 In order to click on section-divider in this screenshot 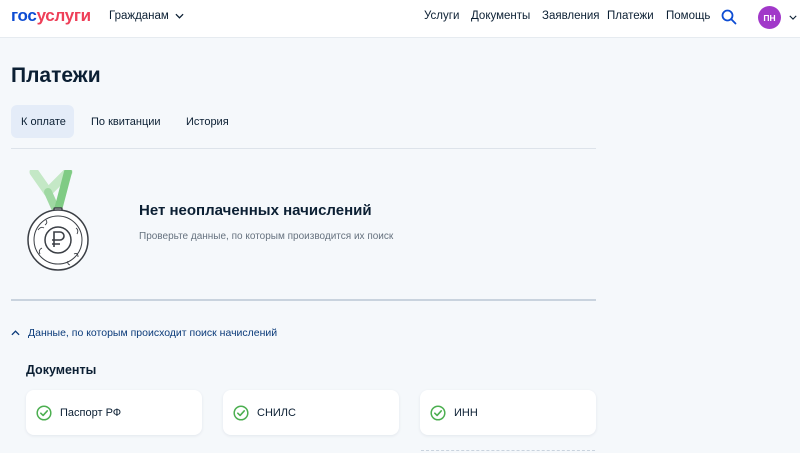, I will do `click(303, 300)`.